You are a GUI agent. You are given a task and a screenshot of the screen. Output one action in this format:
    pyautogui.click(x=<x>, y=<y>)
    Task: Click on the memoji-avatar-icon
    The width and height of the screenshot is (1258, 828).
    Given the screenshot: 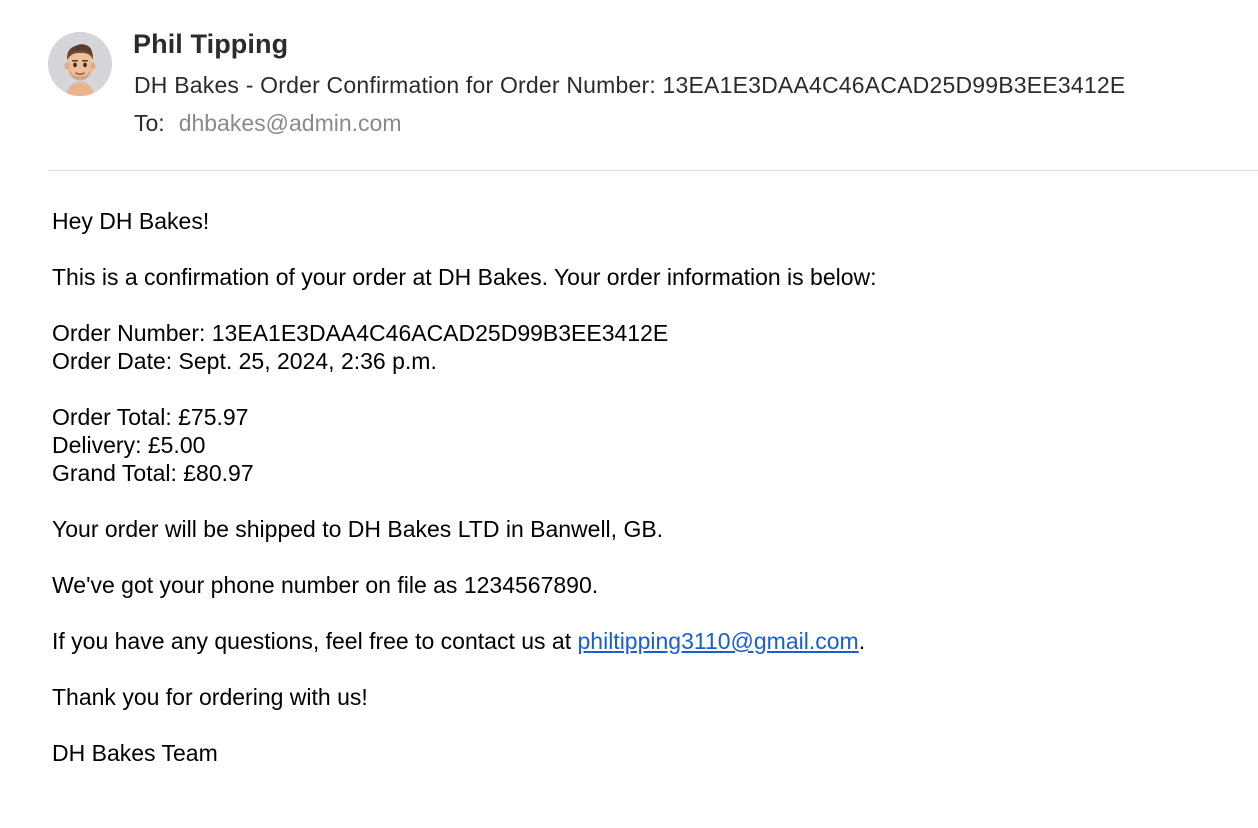 What is the action you would take?
    pyautogui.click(x=80, y=64)
    